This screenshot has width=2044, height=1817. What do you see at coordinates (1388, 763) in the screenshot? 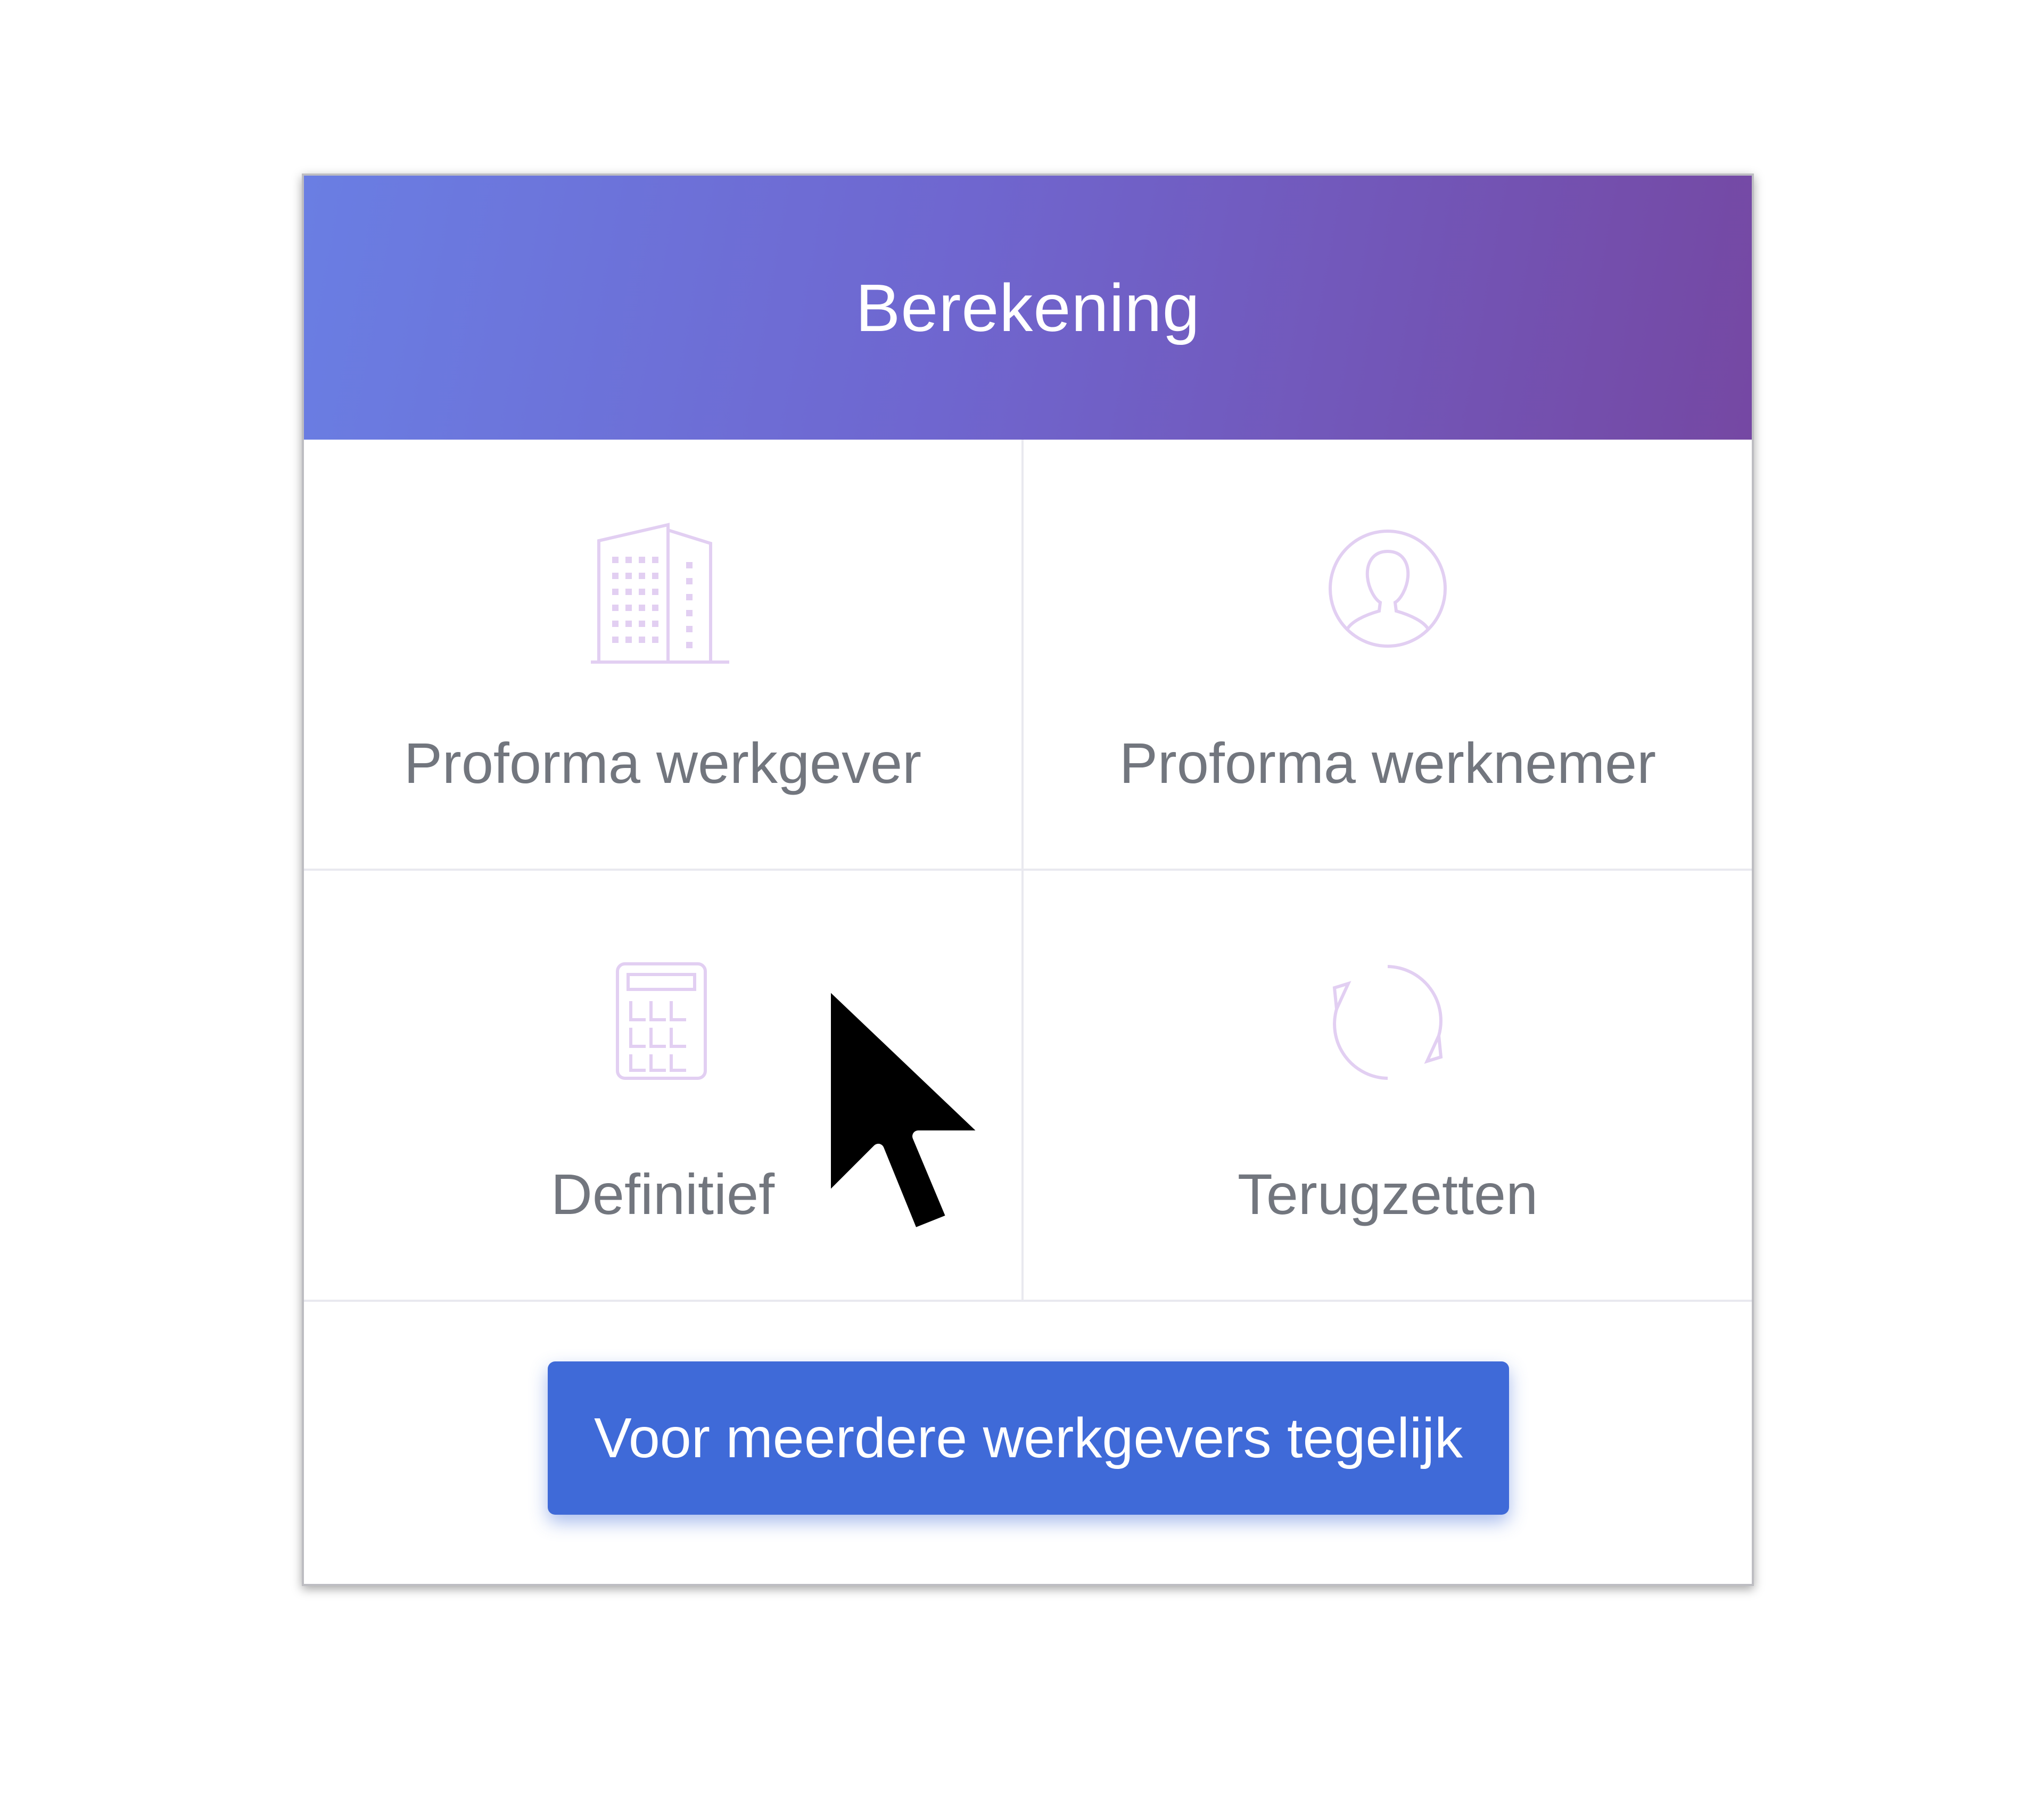
I see `tile-label: Proforma werknemer` at bounding box center [1388, 763].